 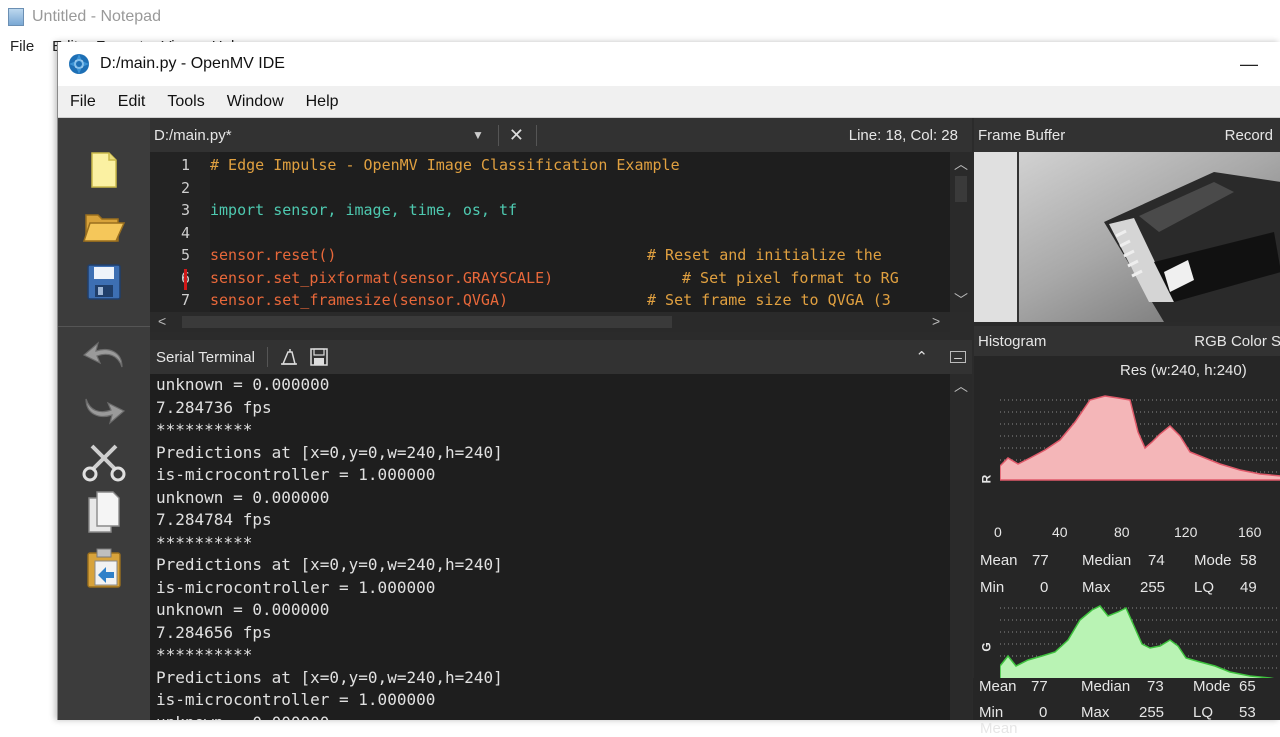 I want to click on stat-value: 65, so click(x=1247, y=686).